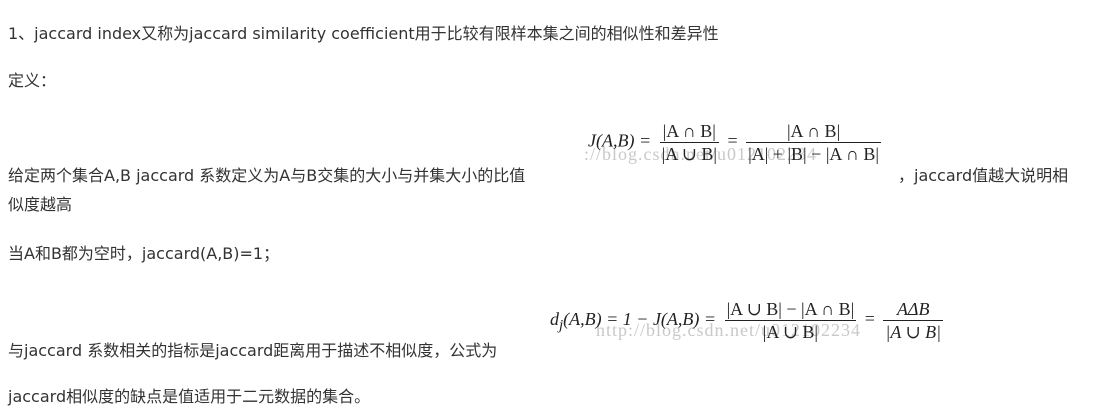  I want to click on paragraph-jaccard-coefficient: 给定两个集合A,B jaccard 系数定义为A与B交集的大小与并集大小的比值, so click(267, 175).